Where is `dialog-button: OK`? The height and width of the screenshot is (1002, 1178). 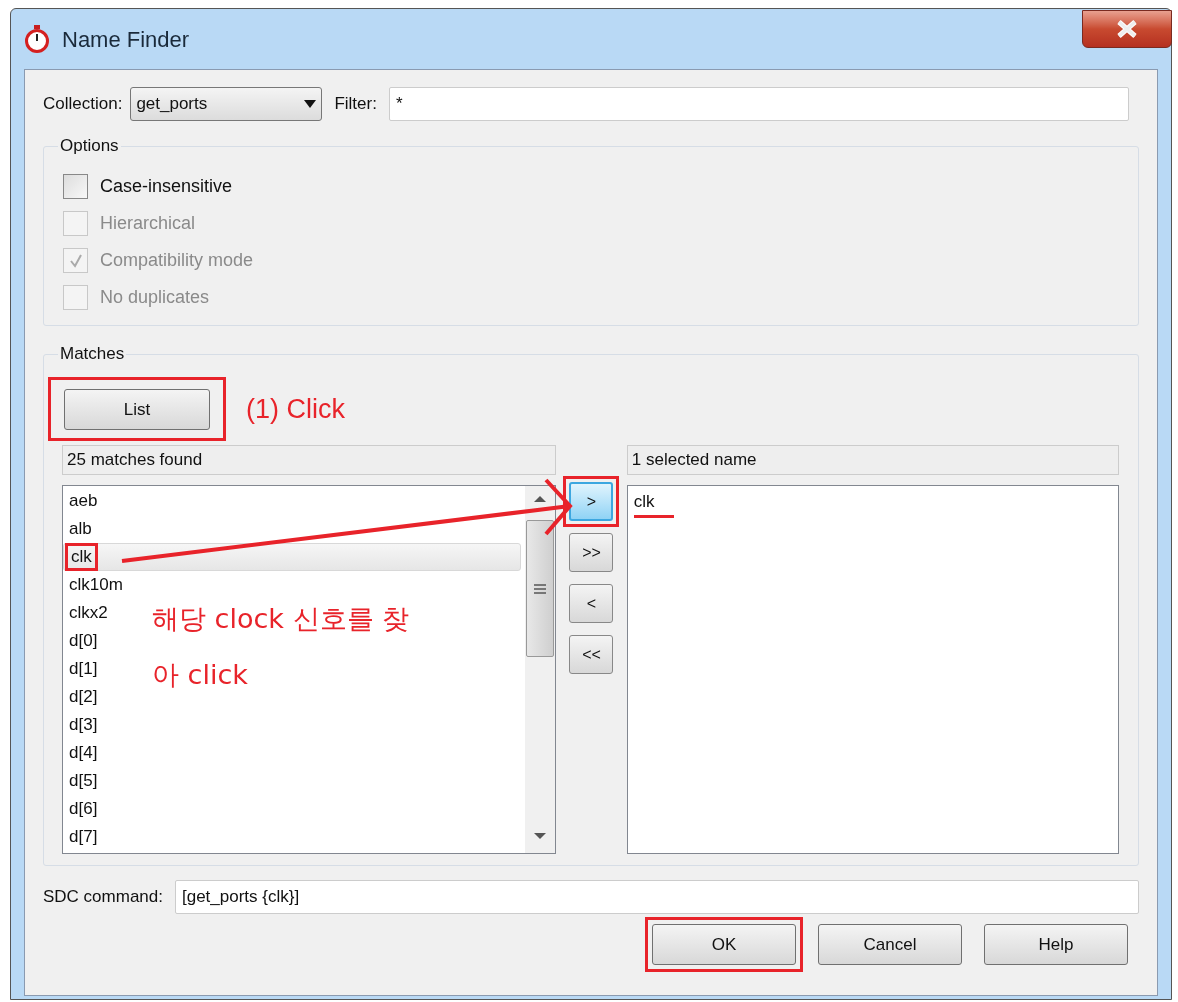 dialog-button: OK is located at coordinates (724, 944).